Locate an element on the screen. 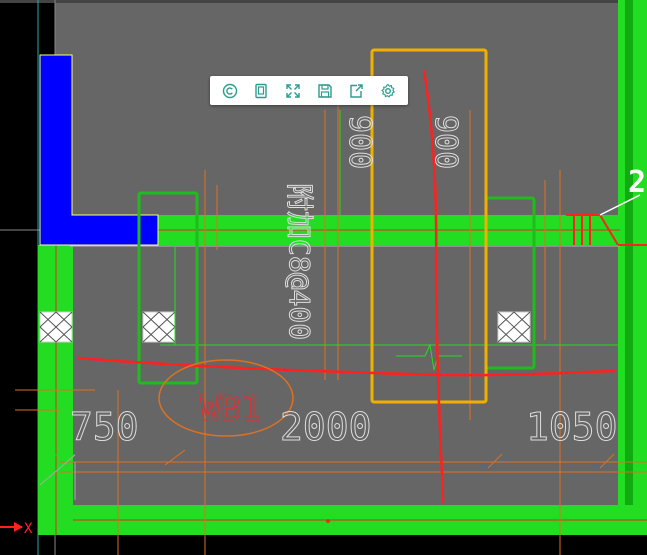 The image size is (647, 555). hatch-column-right is located at coordinates (514, 327).